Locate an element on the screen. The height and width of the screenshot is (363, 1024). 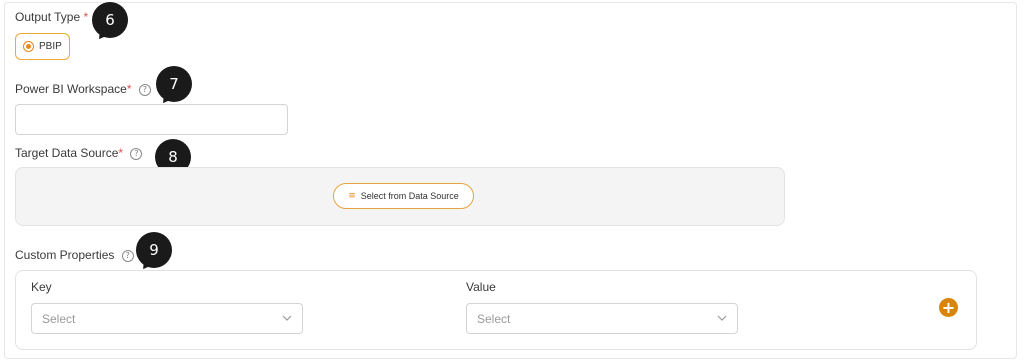
target-data-source-label-text: Target Data Source is located at coordinates (67, 153).